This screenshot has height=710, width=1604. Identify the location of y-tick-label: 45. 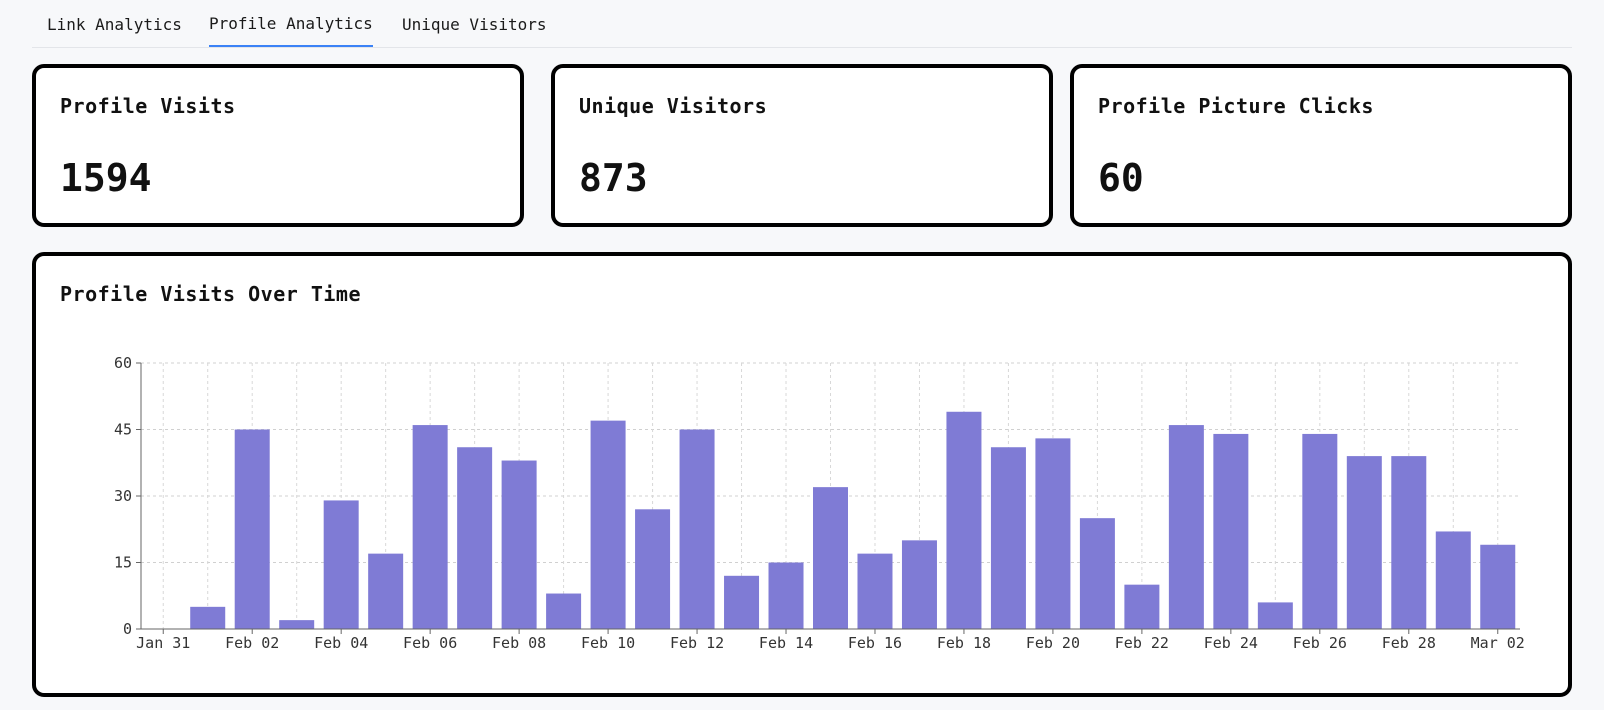
(123, 430).